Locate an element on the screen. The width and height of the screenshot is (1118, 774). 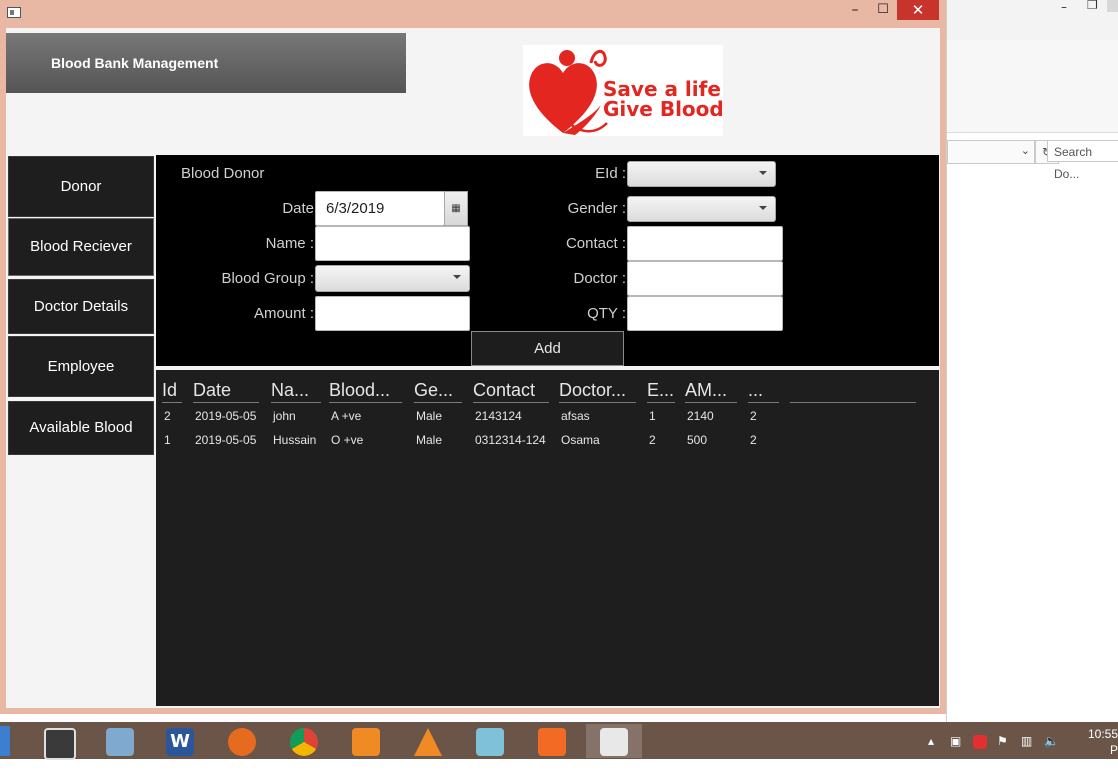
doctor-label: Doctor : is located at coordinates (599, 278).